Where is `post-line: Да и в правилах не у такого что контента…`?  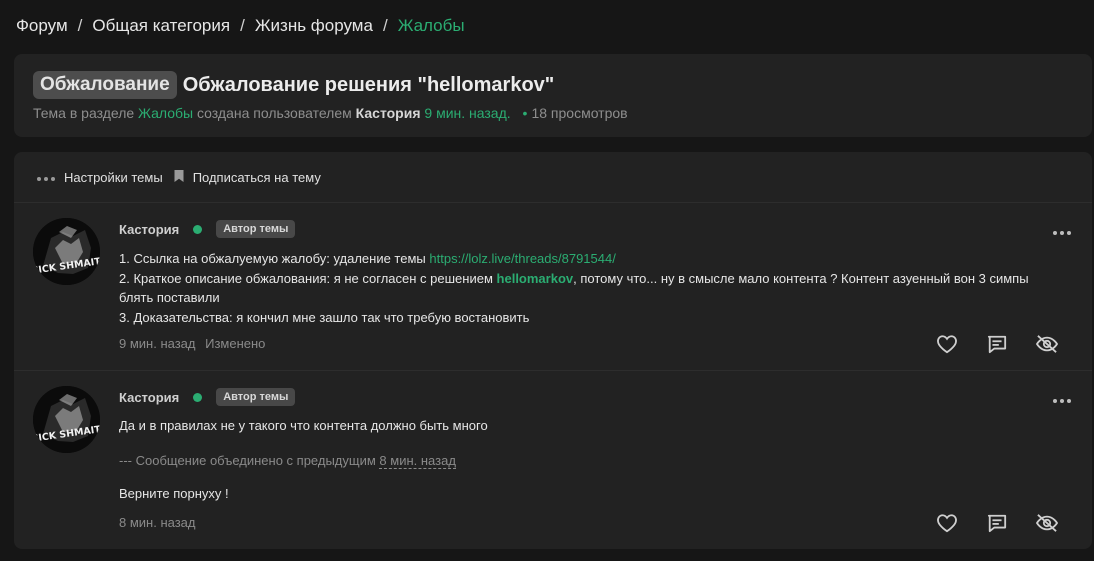 post-line: Да и в правилах не у такого что контента… is located at coordinates (303, 425).